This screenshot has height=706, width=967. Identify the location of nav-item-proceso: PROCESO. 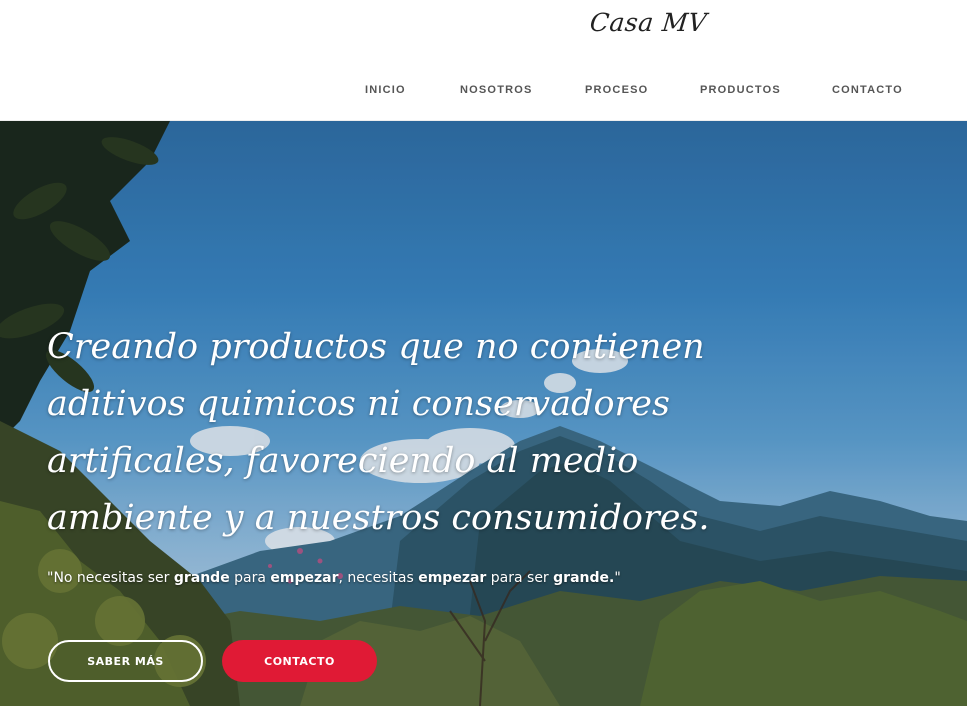
(616, 90).